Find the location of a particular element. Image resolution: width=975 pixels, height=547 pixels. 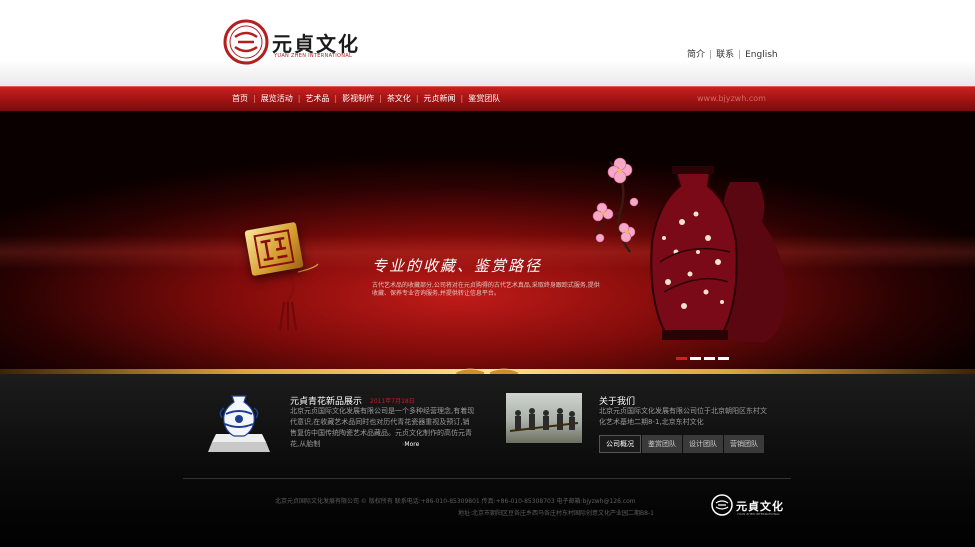

seal-logo-icon is located at coordinates (246, 42).